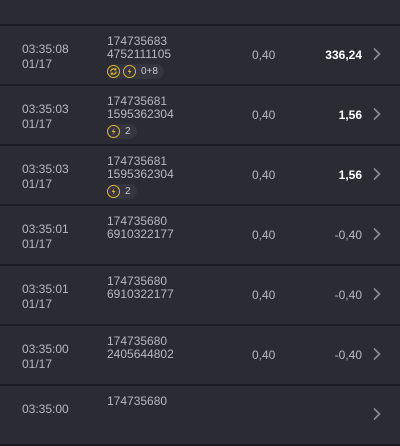  Describe the element at coordinates (343, 55) in the screenshot. I see `payout-value: 336,24` at that location.